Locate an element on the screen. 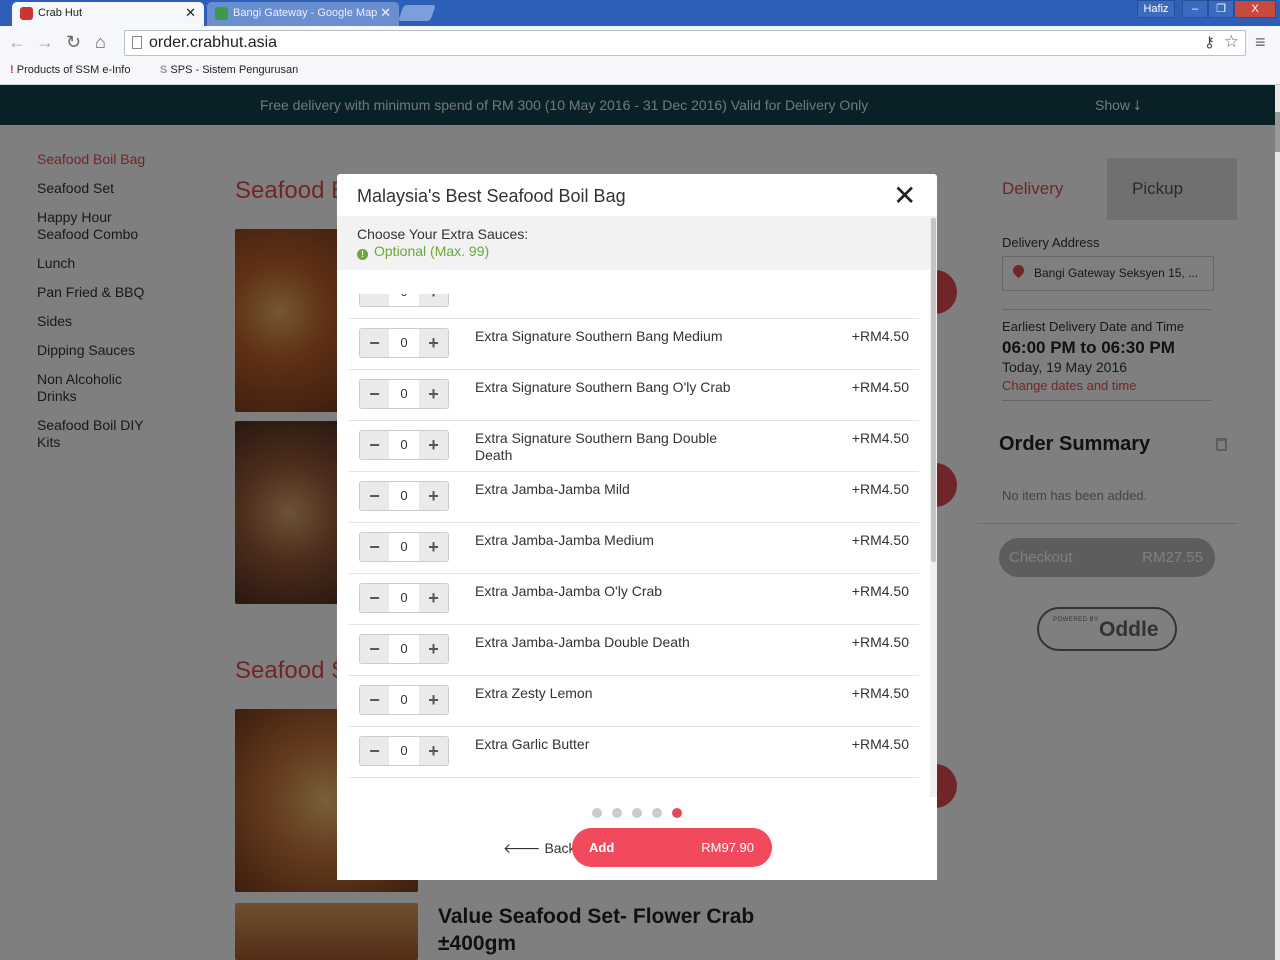 Image resolution: width=1280 pixels, height=960 pixels. url-text: order.crabhut.asia is located at coordinates (213, 43).